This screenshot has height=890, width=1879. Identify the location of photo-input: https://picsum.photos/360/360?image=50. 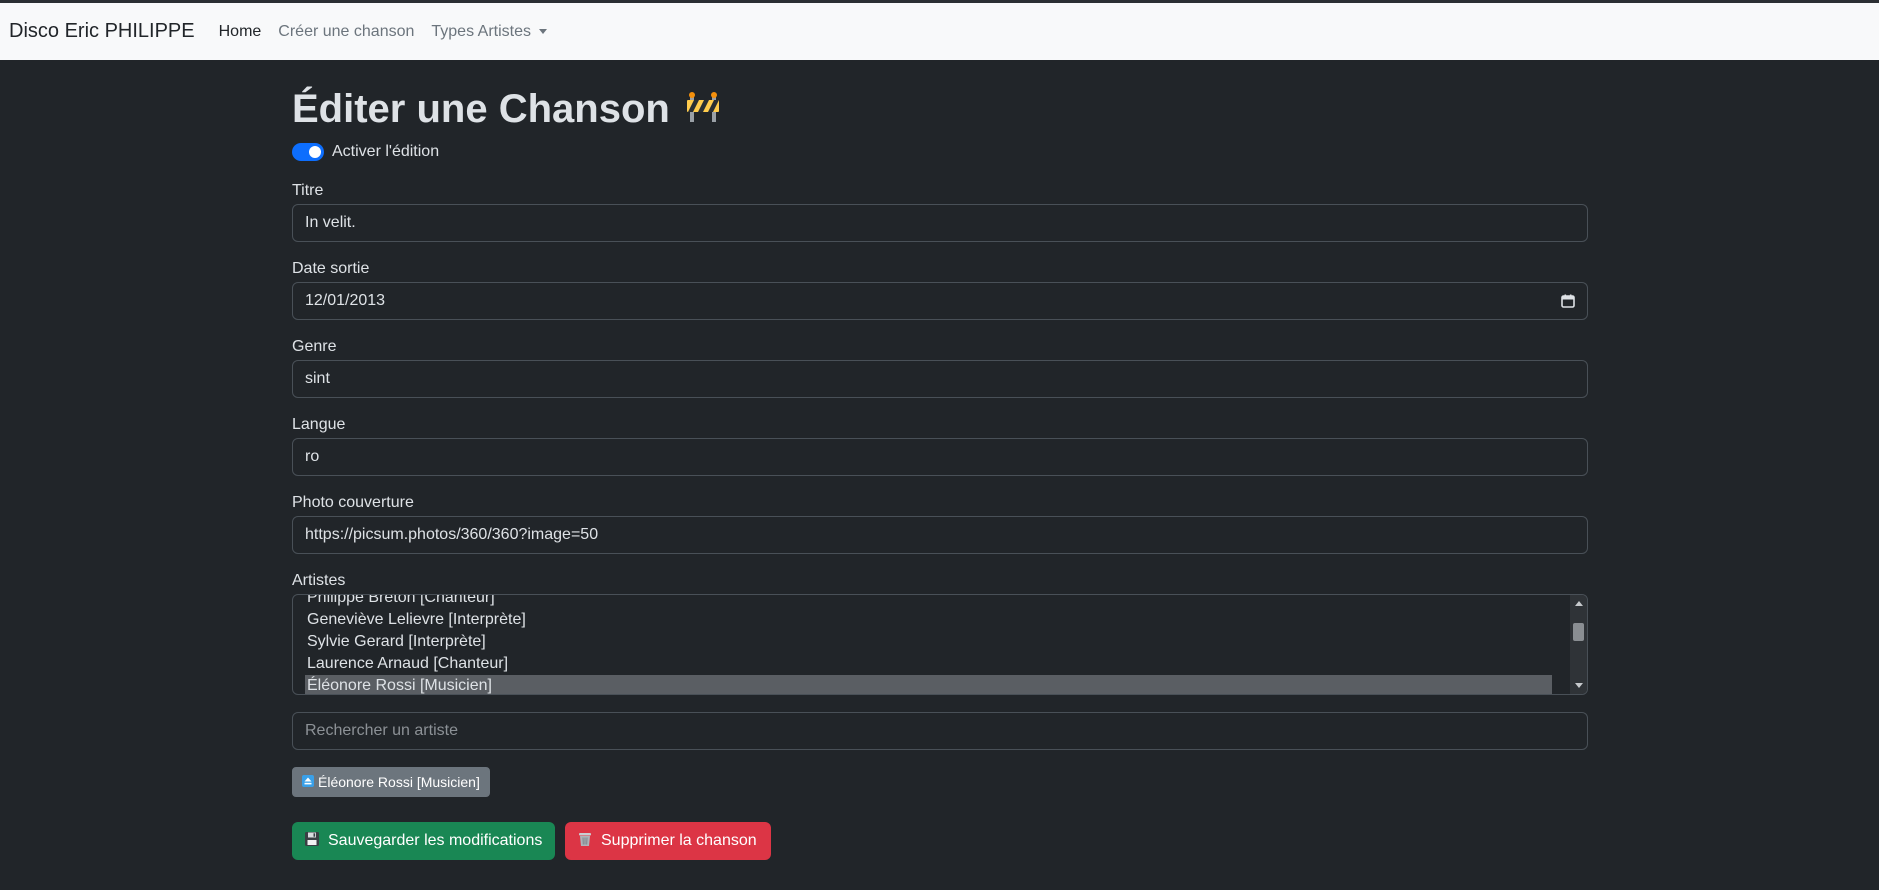
(940, 535).